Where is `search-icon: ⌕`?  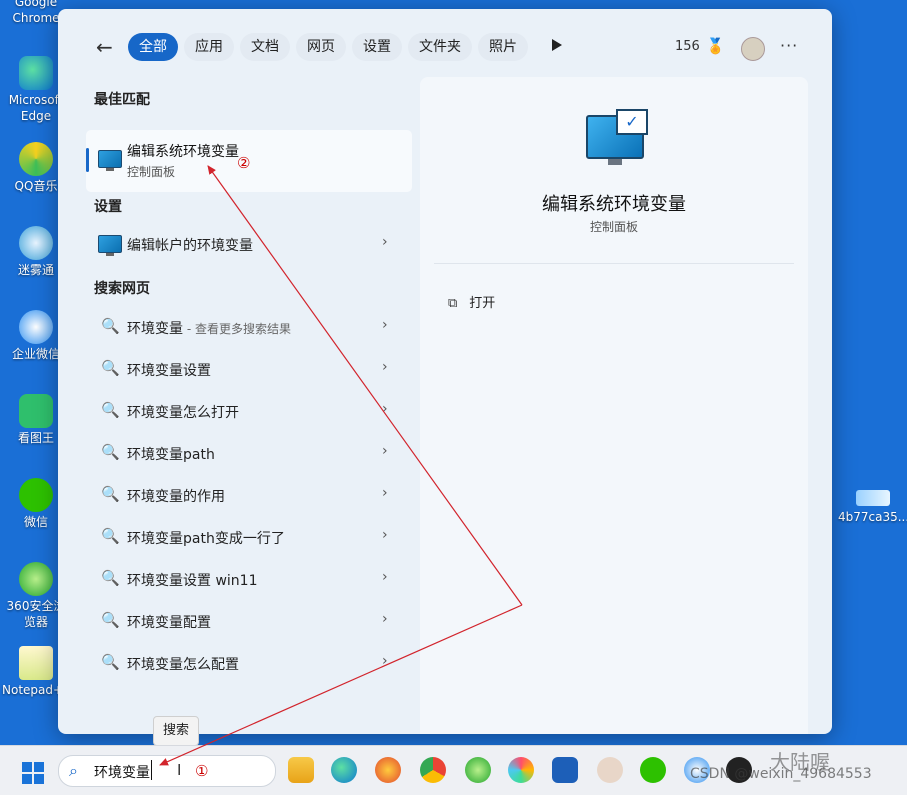 search-icon: ⌕ is located at coordinates (73, 770).